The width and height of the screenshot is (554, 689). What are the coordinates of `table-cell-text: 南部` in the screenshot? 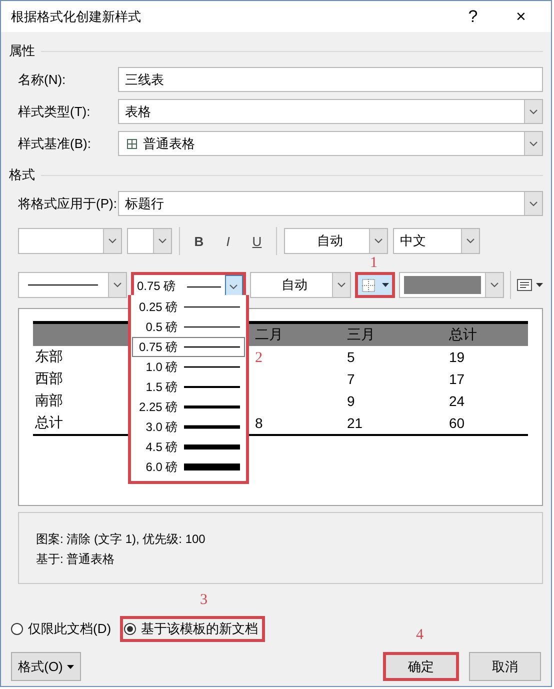 It's located at (49, 400).